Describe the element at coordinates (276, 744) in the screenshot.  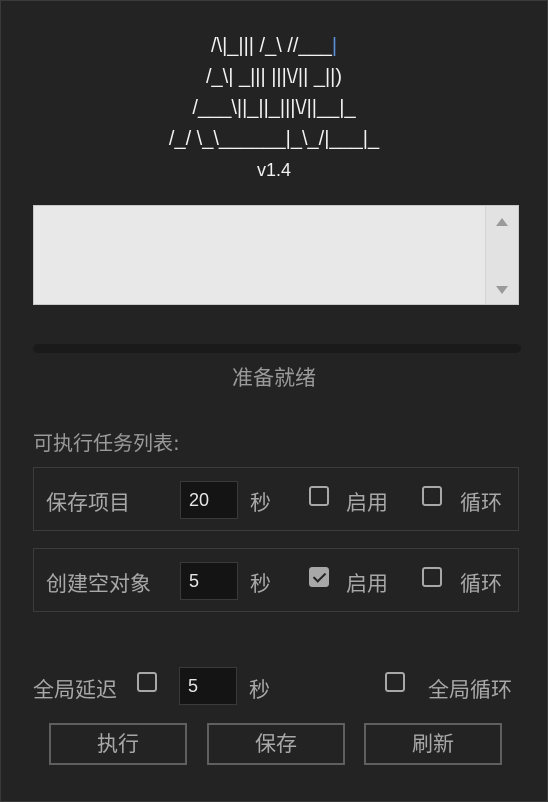
I see `save-button: 保存` at that location.